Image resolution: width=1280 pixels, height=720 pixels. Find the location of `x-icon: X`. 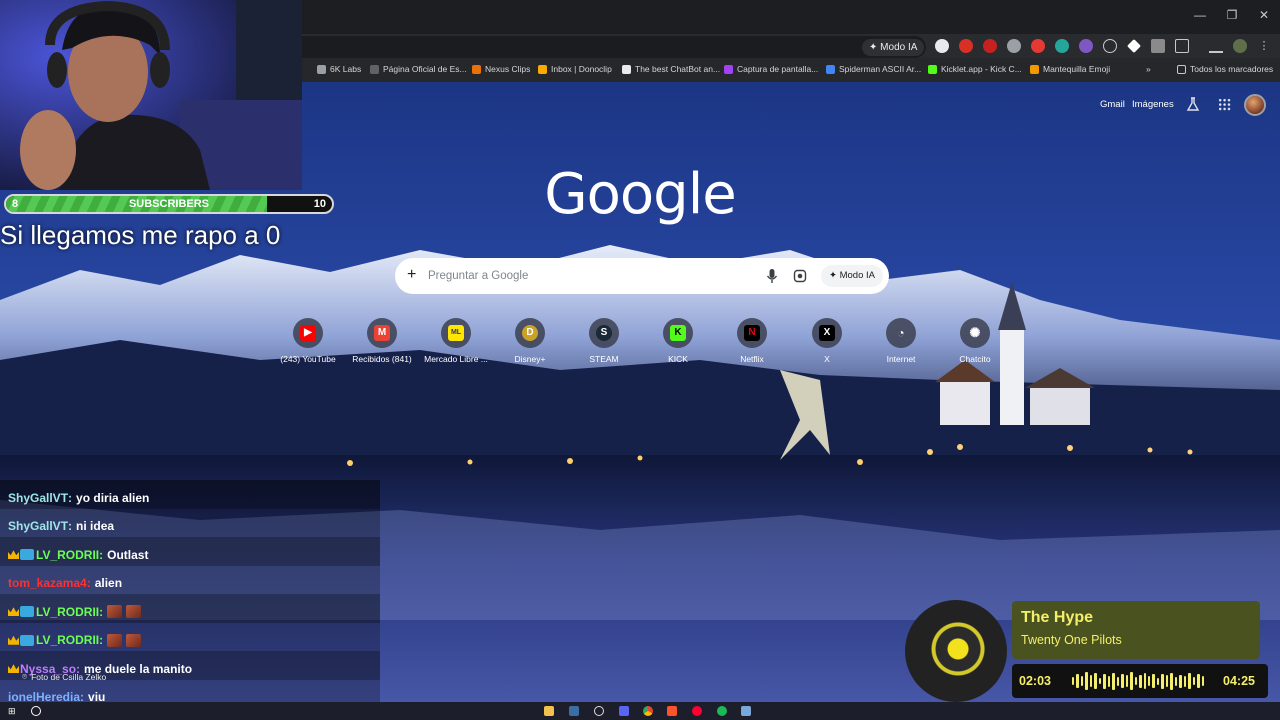

x-icon: X is located at coordinates (827, 333).